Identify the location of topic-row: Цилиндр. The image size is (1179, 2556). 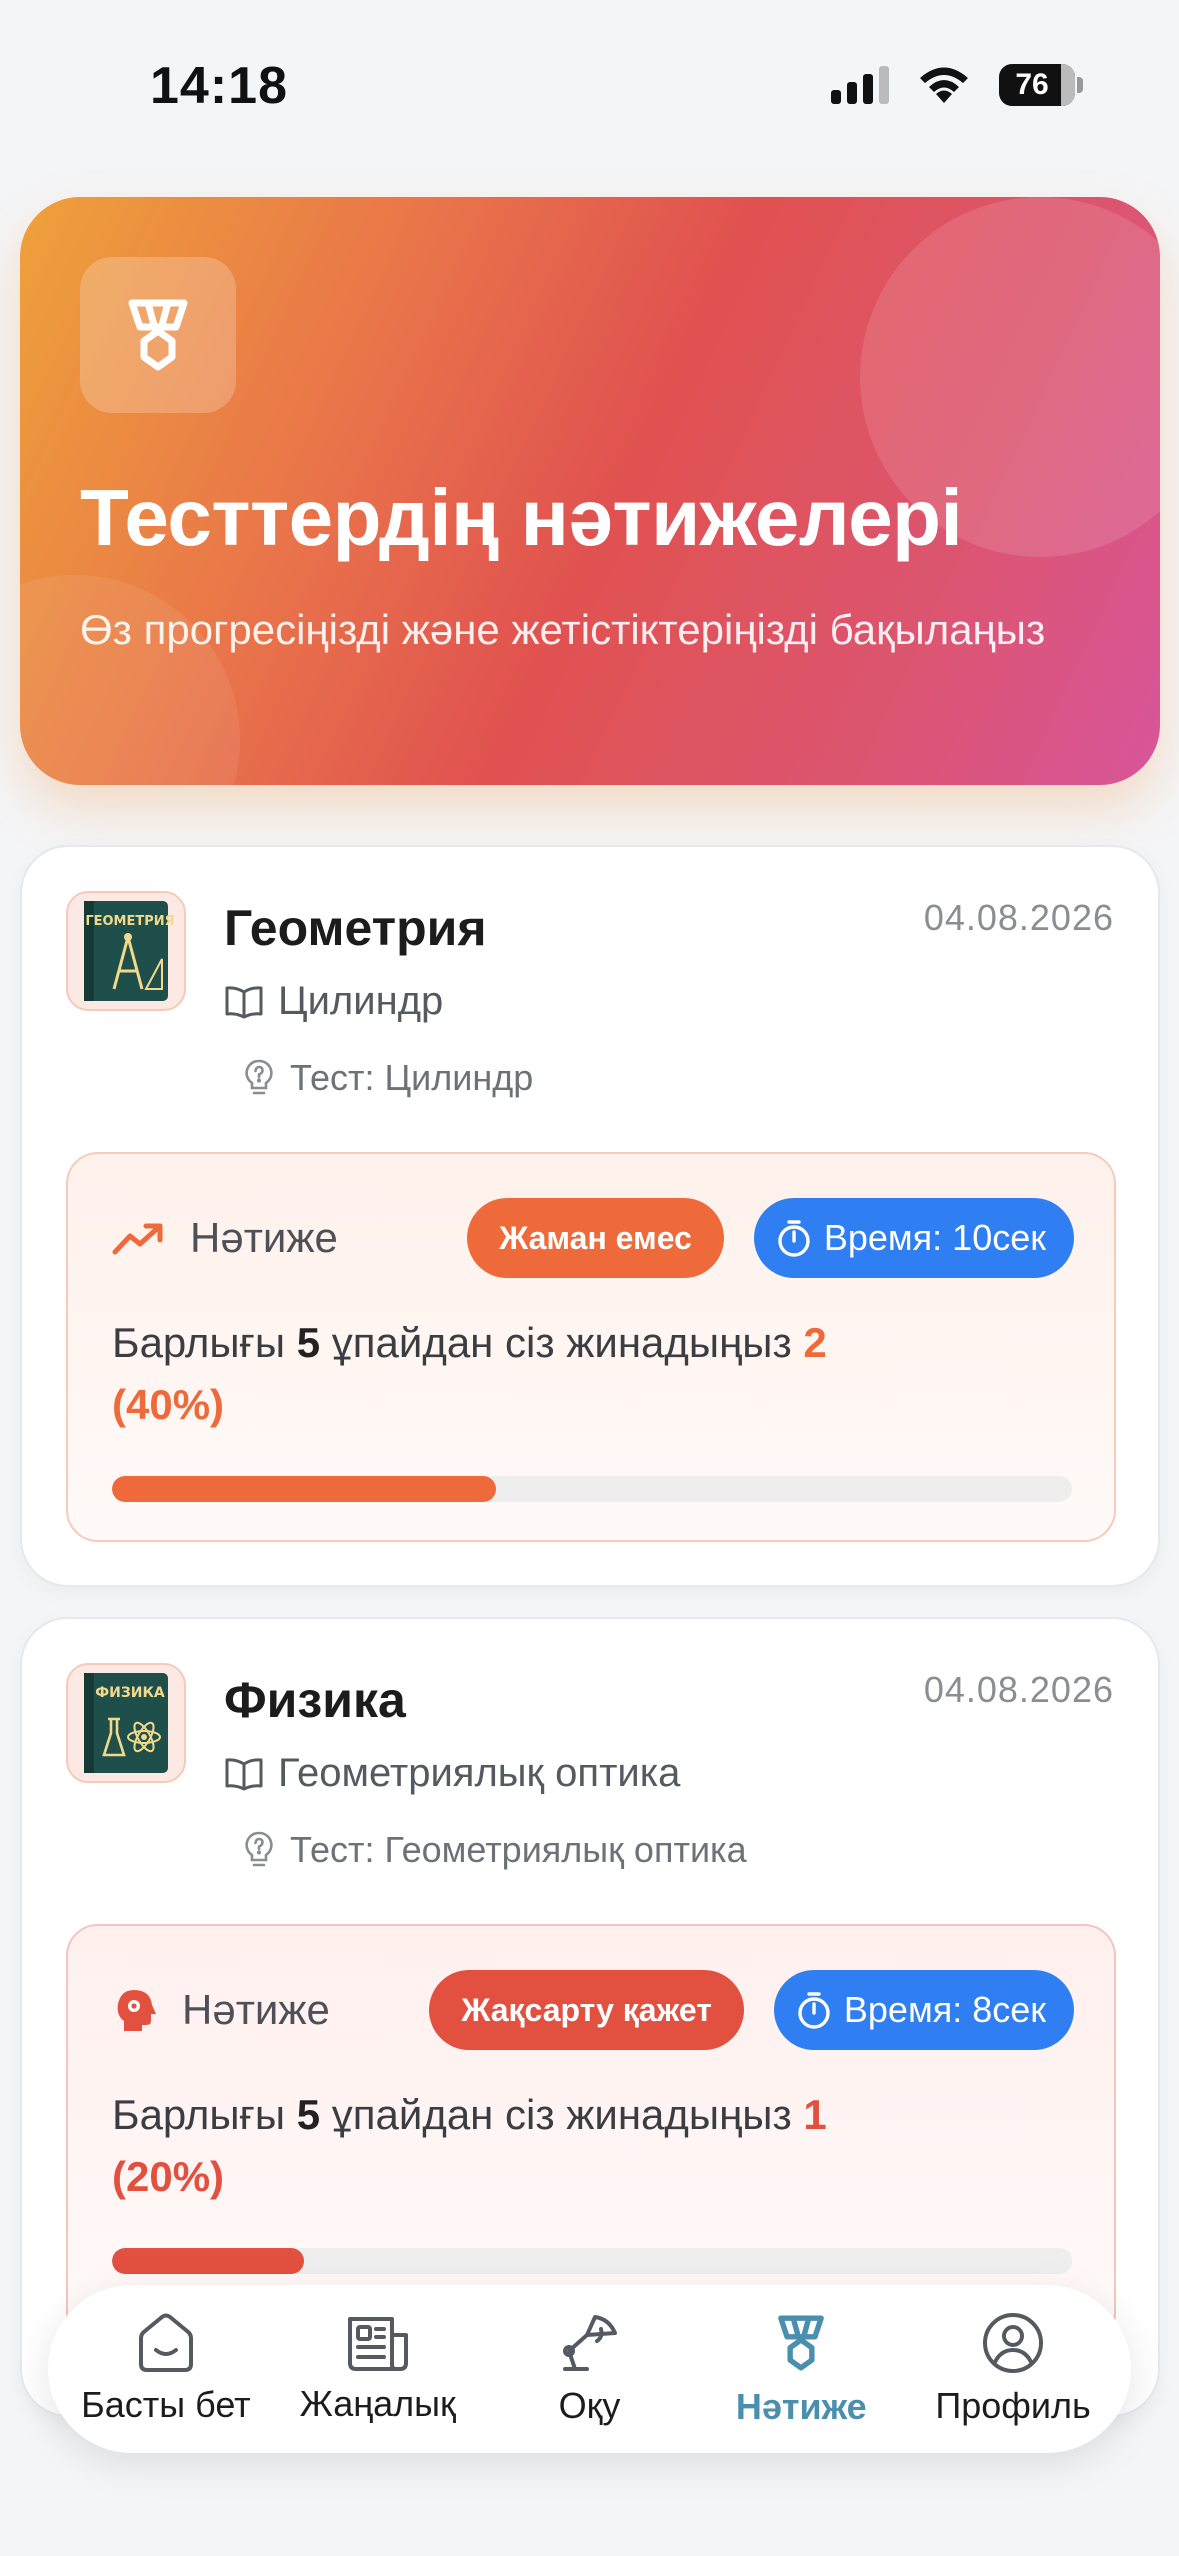
(333, 1001).